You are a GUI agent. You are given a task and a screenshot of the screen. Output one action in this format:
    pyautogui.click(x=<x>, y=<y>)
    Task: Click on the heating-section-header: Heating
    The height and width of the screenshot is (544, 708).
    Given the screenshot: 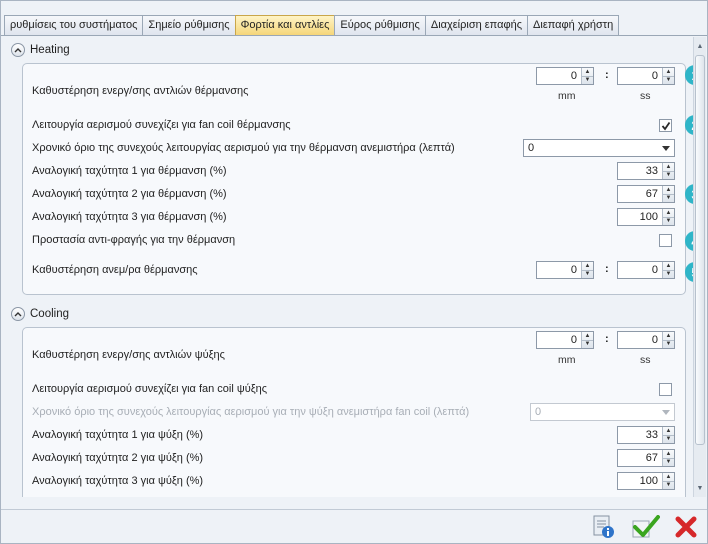 What is the action you would take?
    pyautogui.click(x=40, y=50)
    